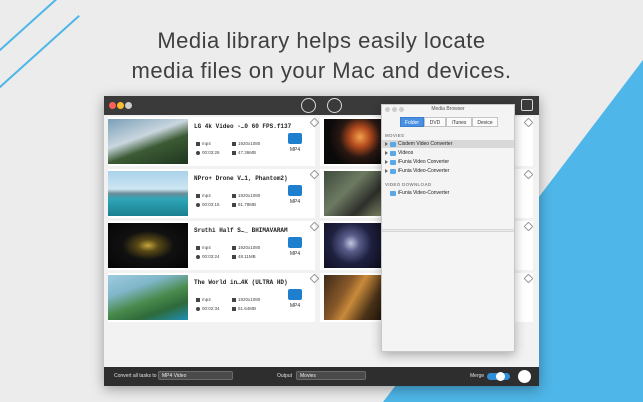 The image size is (643, 402). What do you see at coordinates (408, 184) in the screenshot?
I see `video-download-section-header: VIDEO DOWNLOAD` at bounding box center [408, 184].